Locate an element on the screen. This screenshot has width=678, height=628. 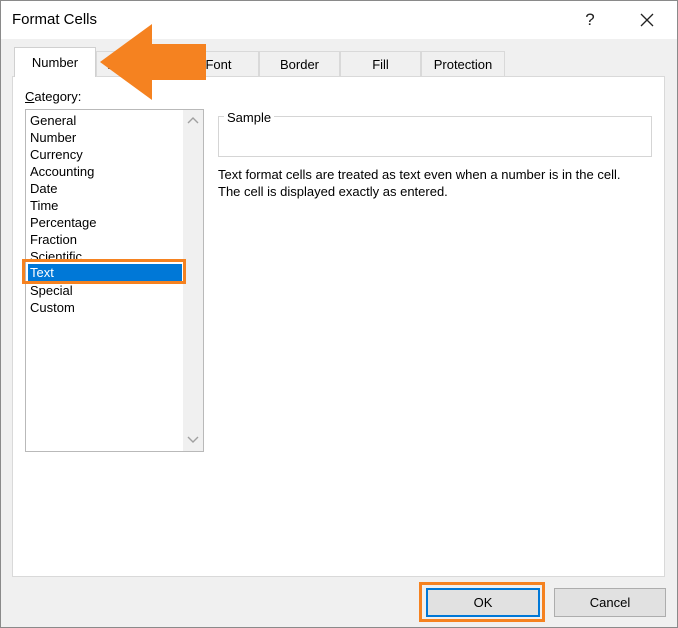
tab-number: Number is located at coordinates (55, 62).